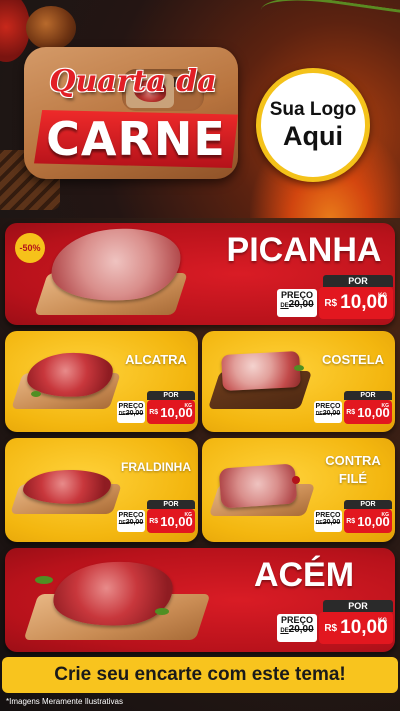 This screenshot has width=400, height=711. What do you see at coordinates (156, 359) in the screenshot?
I see `product-name: ALCATRA` at bounding box center [156, 359].